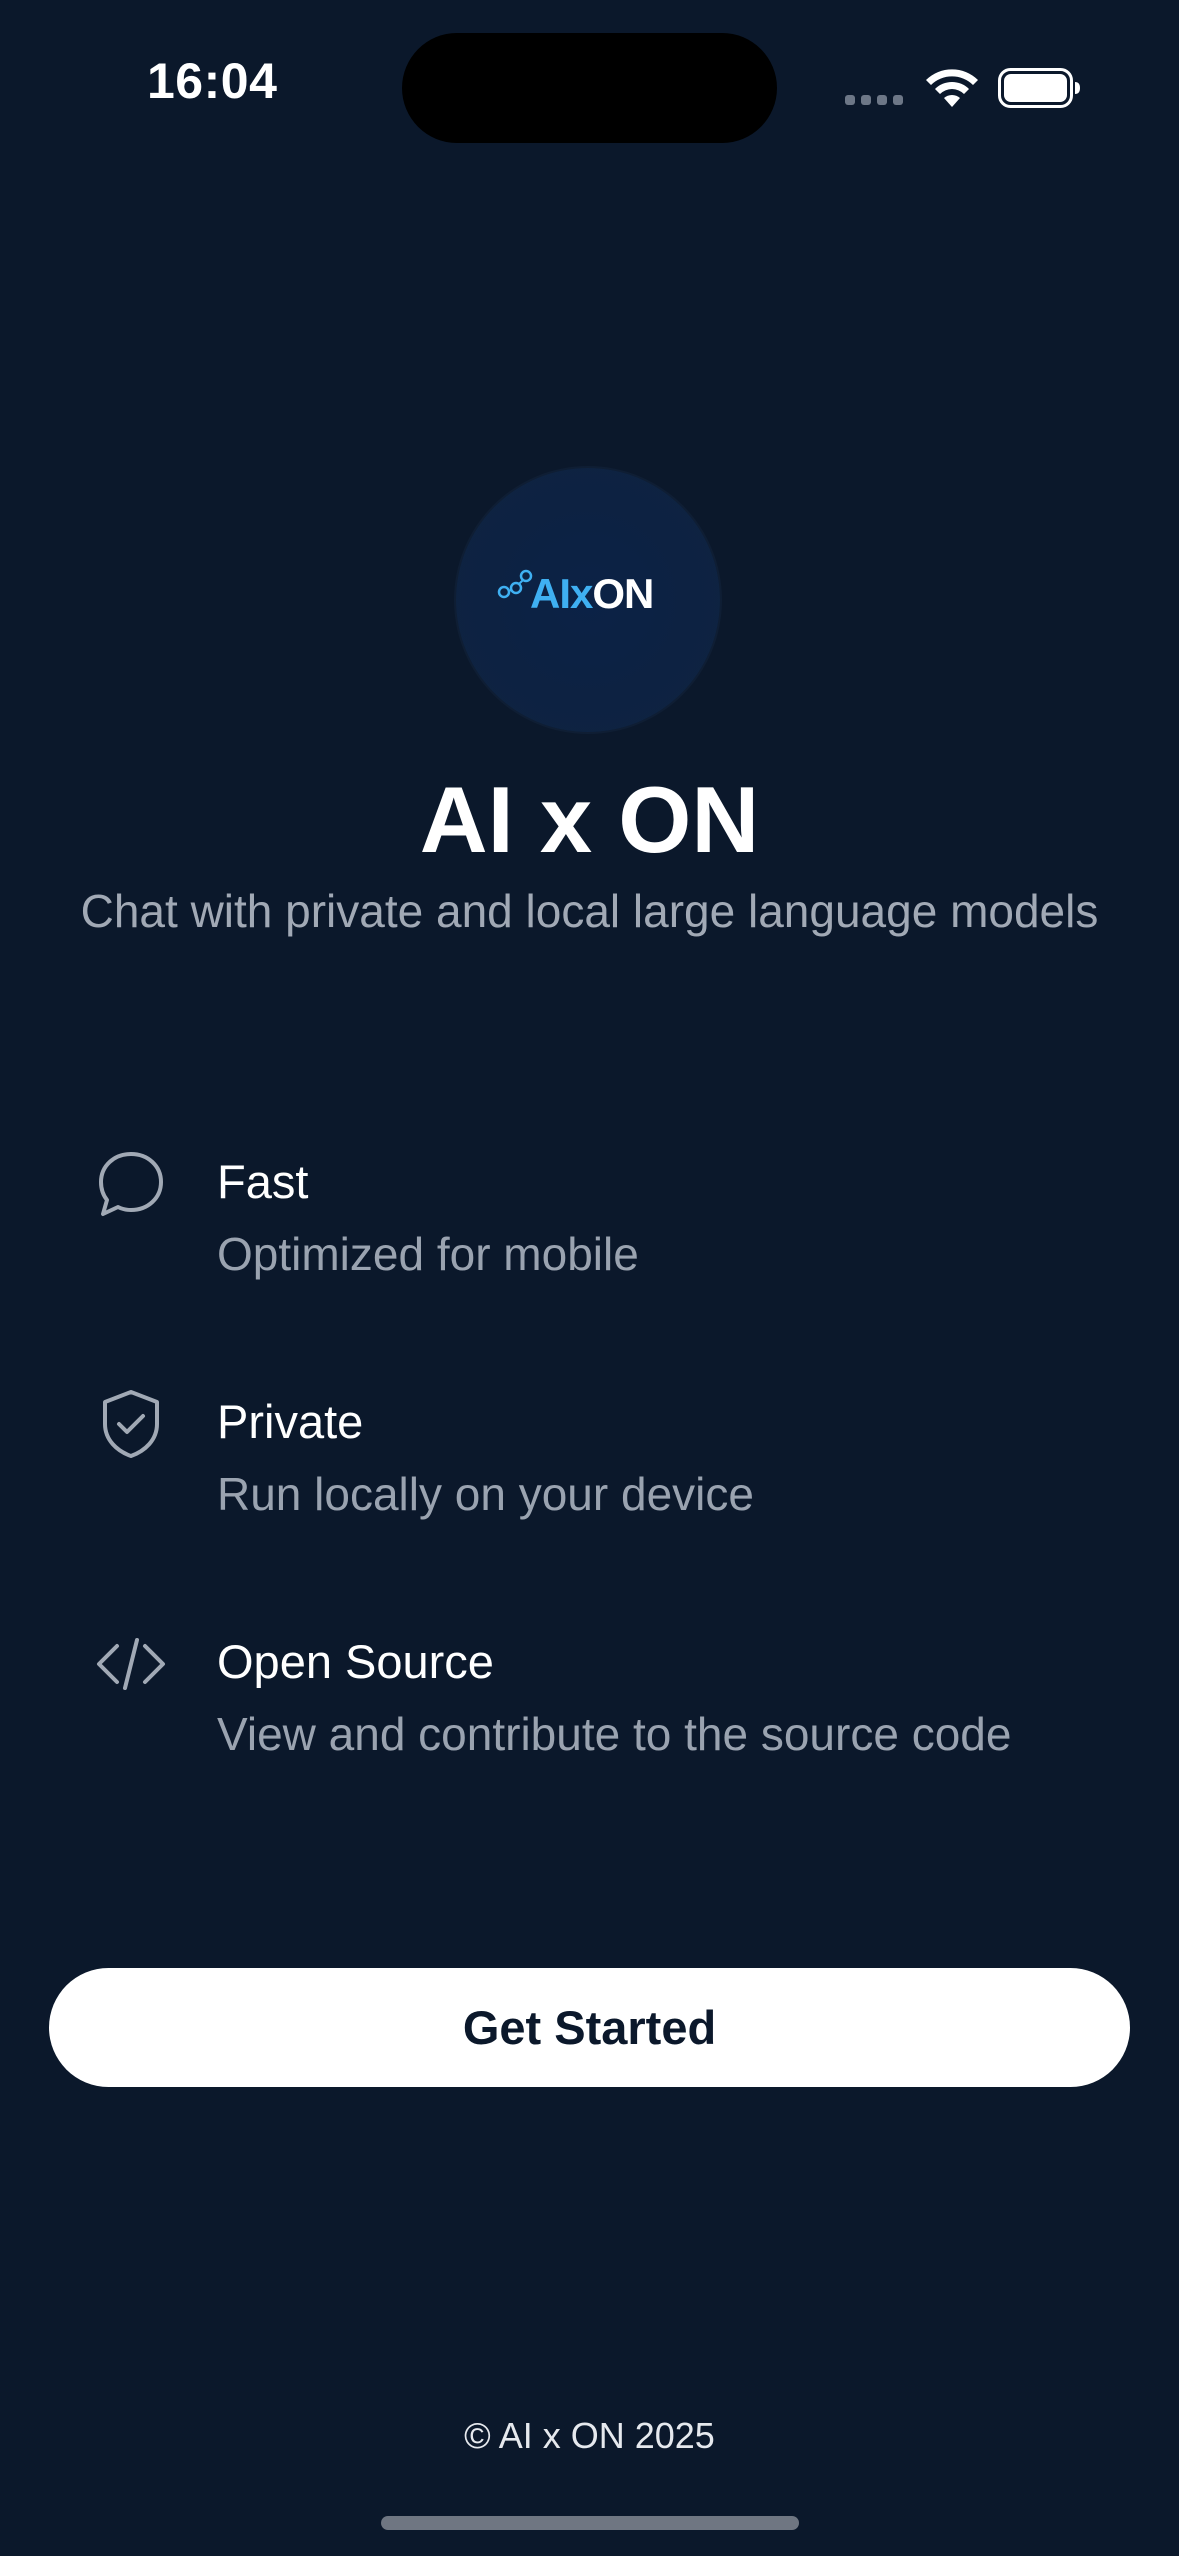 The width and height of the screenshot is (1179, 2556). Describe the element at coordinates (263, 1181) in the screenshot. I see `feature-title: Fast` at that location.